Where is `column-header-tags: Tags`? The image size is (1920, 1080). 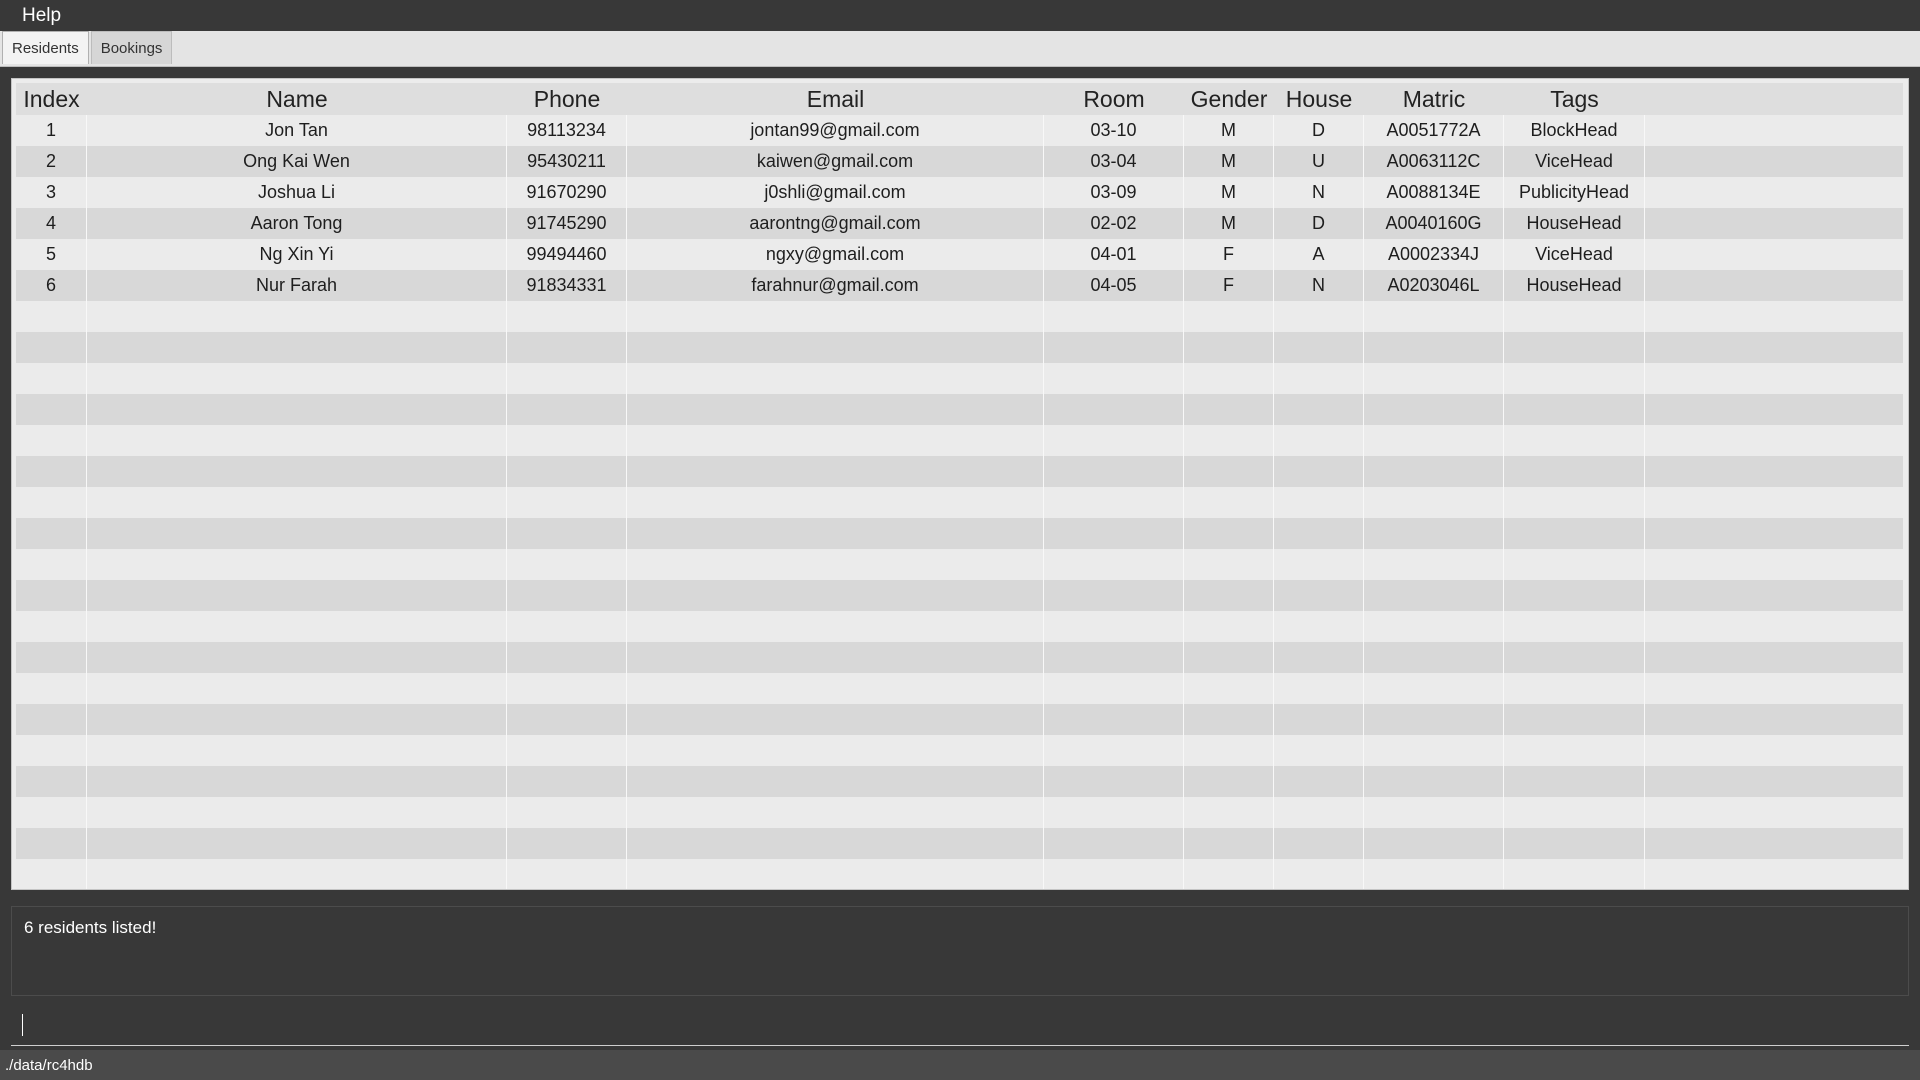 column-header-tags: Tags is located at coordinates (1574, 99).